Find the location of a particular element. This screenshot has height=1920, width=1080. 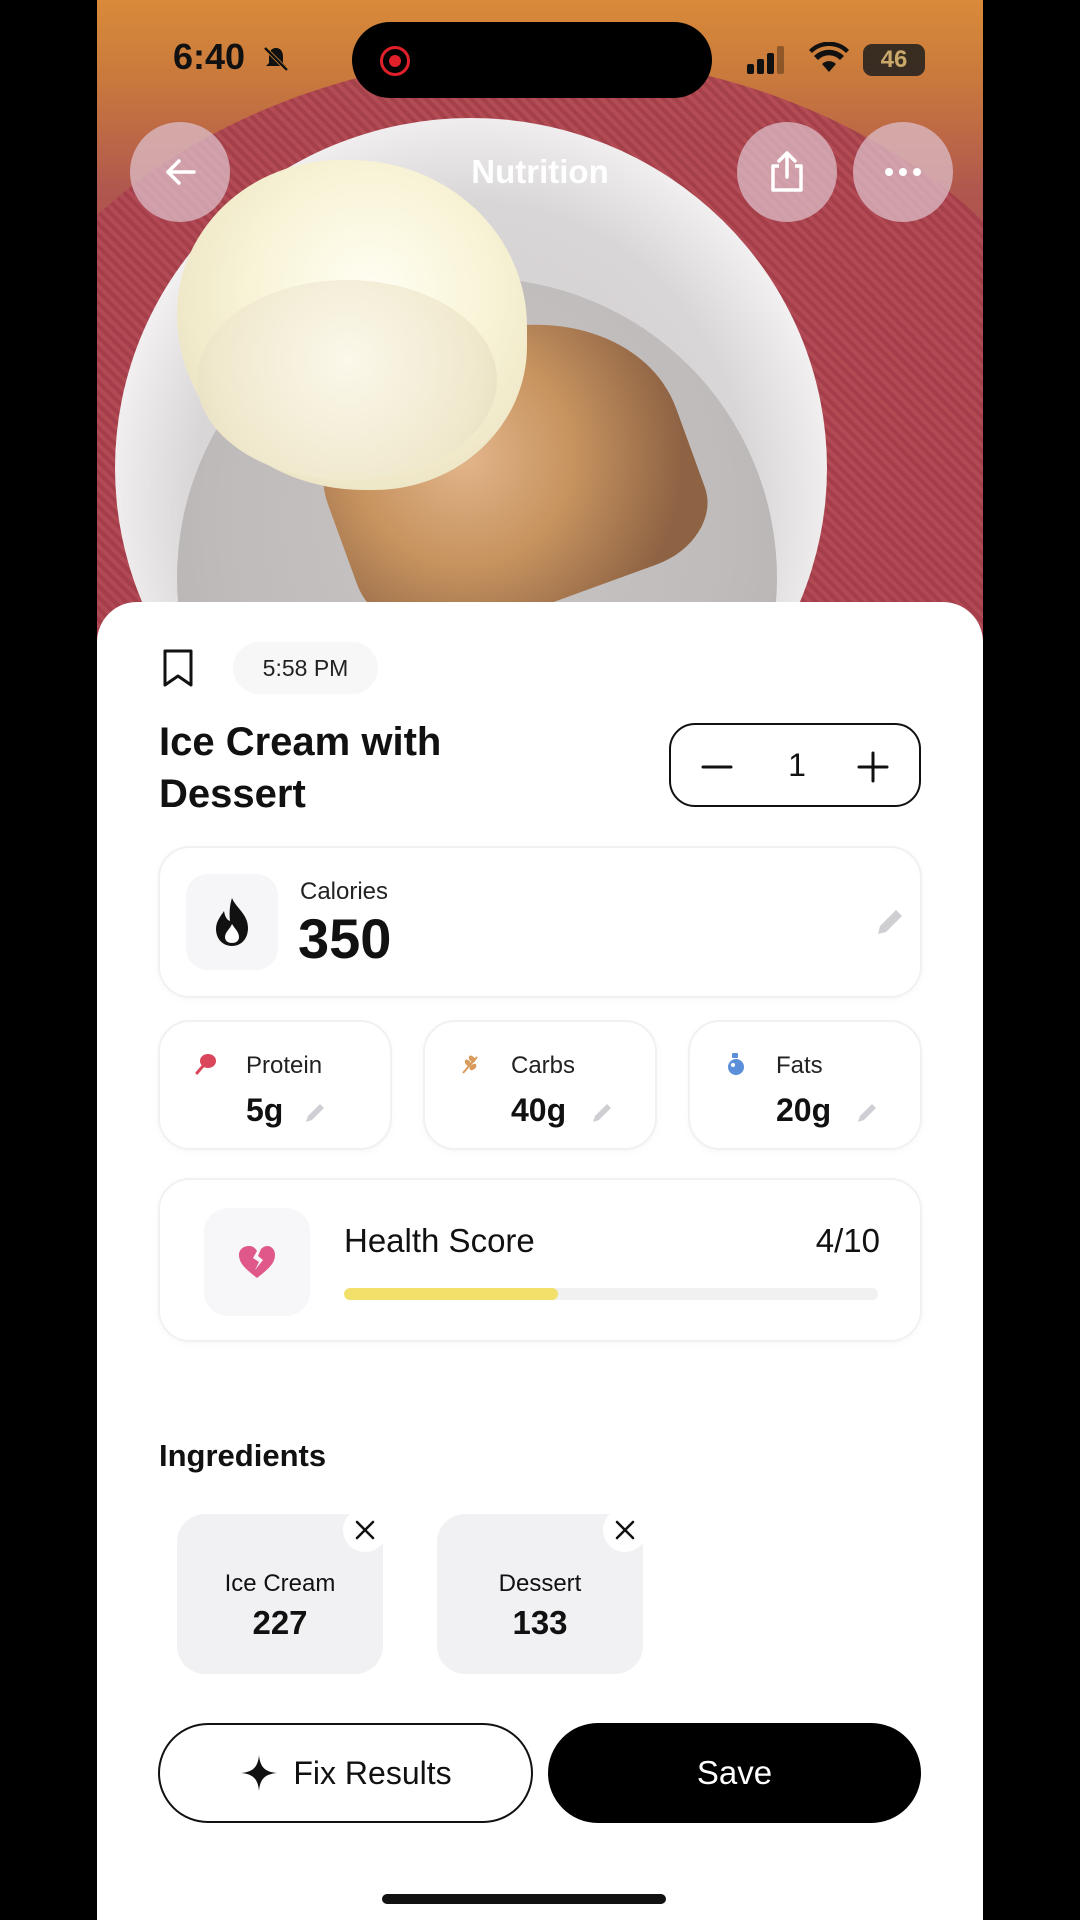

ingredient-name: Ice Cream is located at coordinates (280, 1583).